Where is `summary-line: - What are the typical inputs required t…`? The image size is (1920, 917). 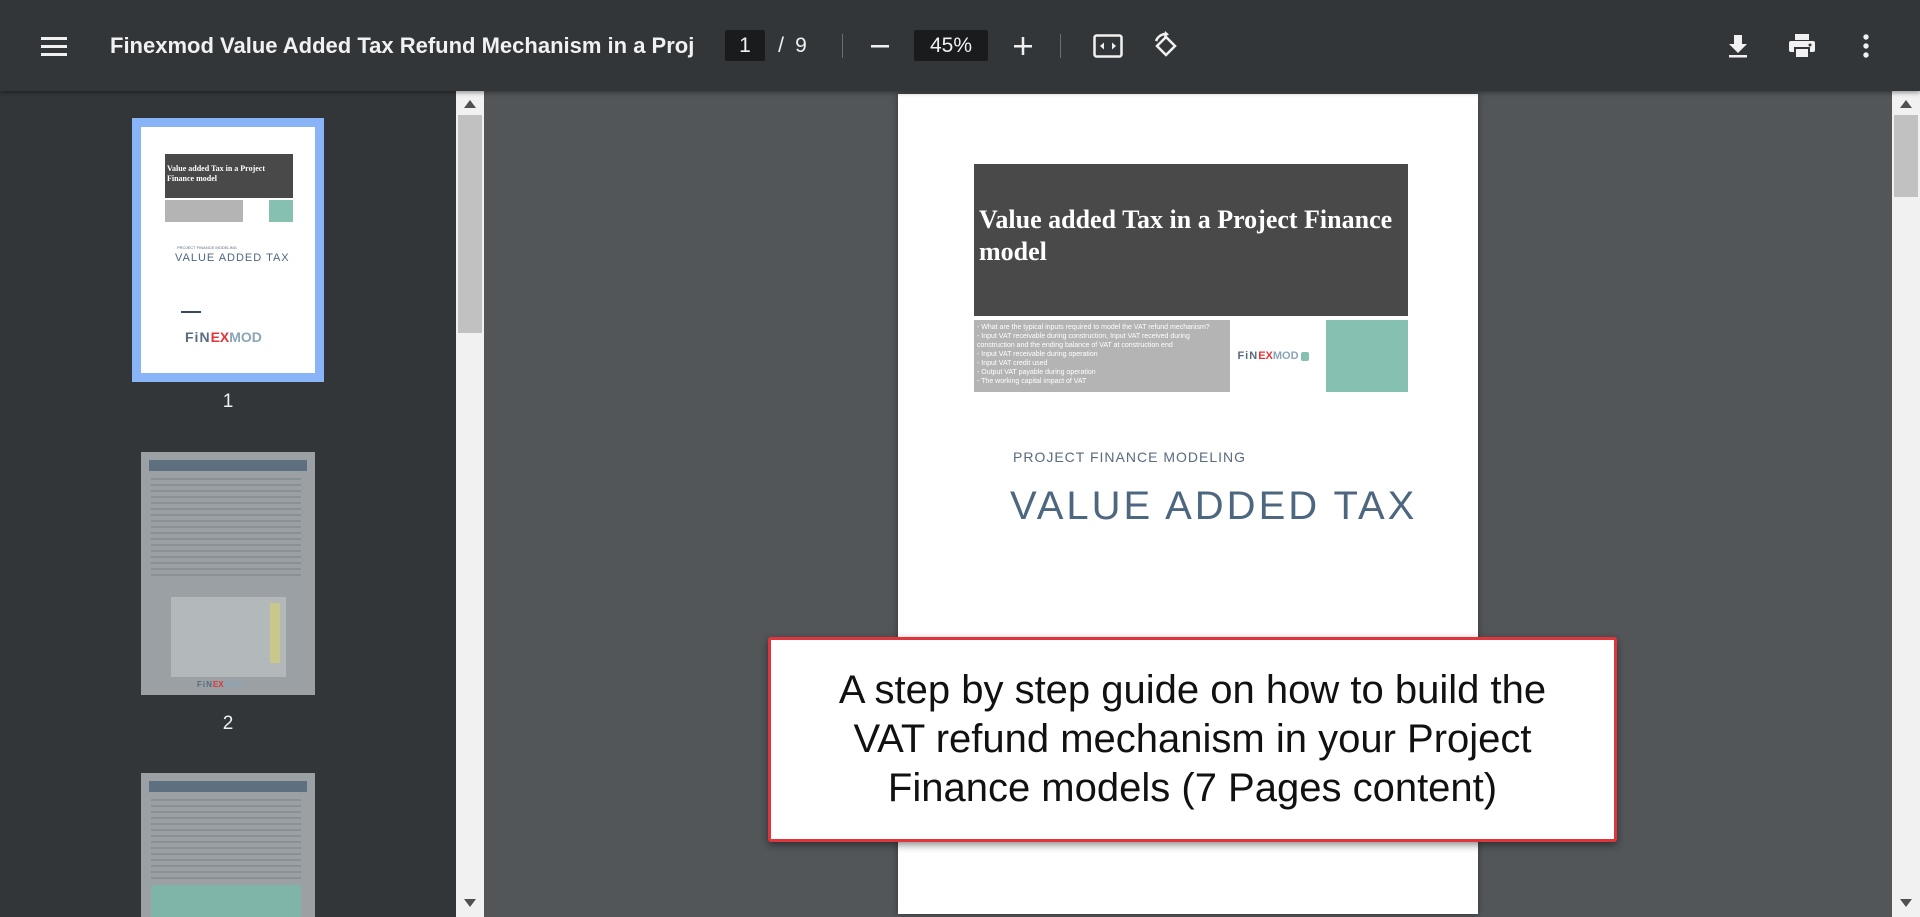 summary-line: - What are the typical inputs required t… is located at coordinates (1093, 327).